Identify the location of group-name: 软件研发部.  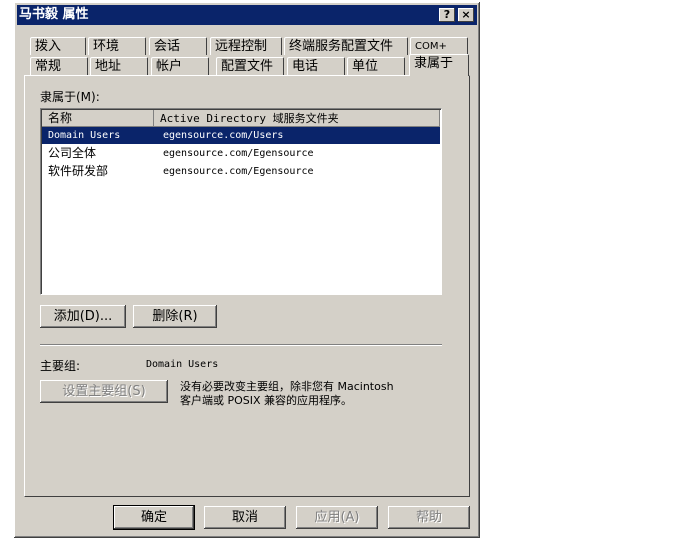
(78, 171).